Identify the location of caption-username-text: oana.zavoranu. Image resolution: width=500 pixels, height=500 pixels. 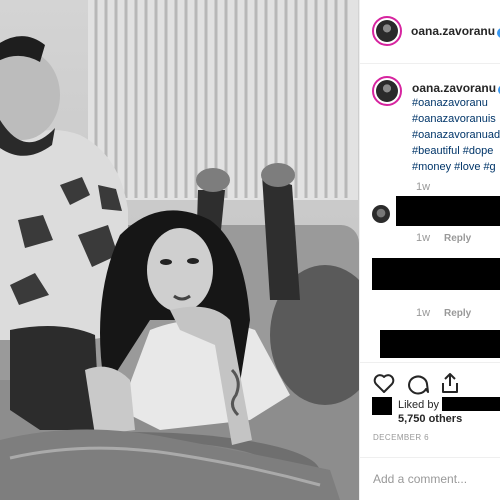
(454, 88).